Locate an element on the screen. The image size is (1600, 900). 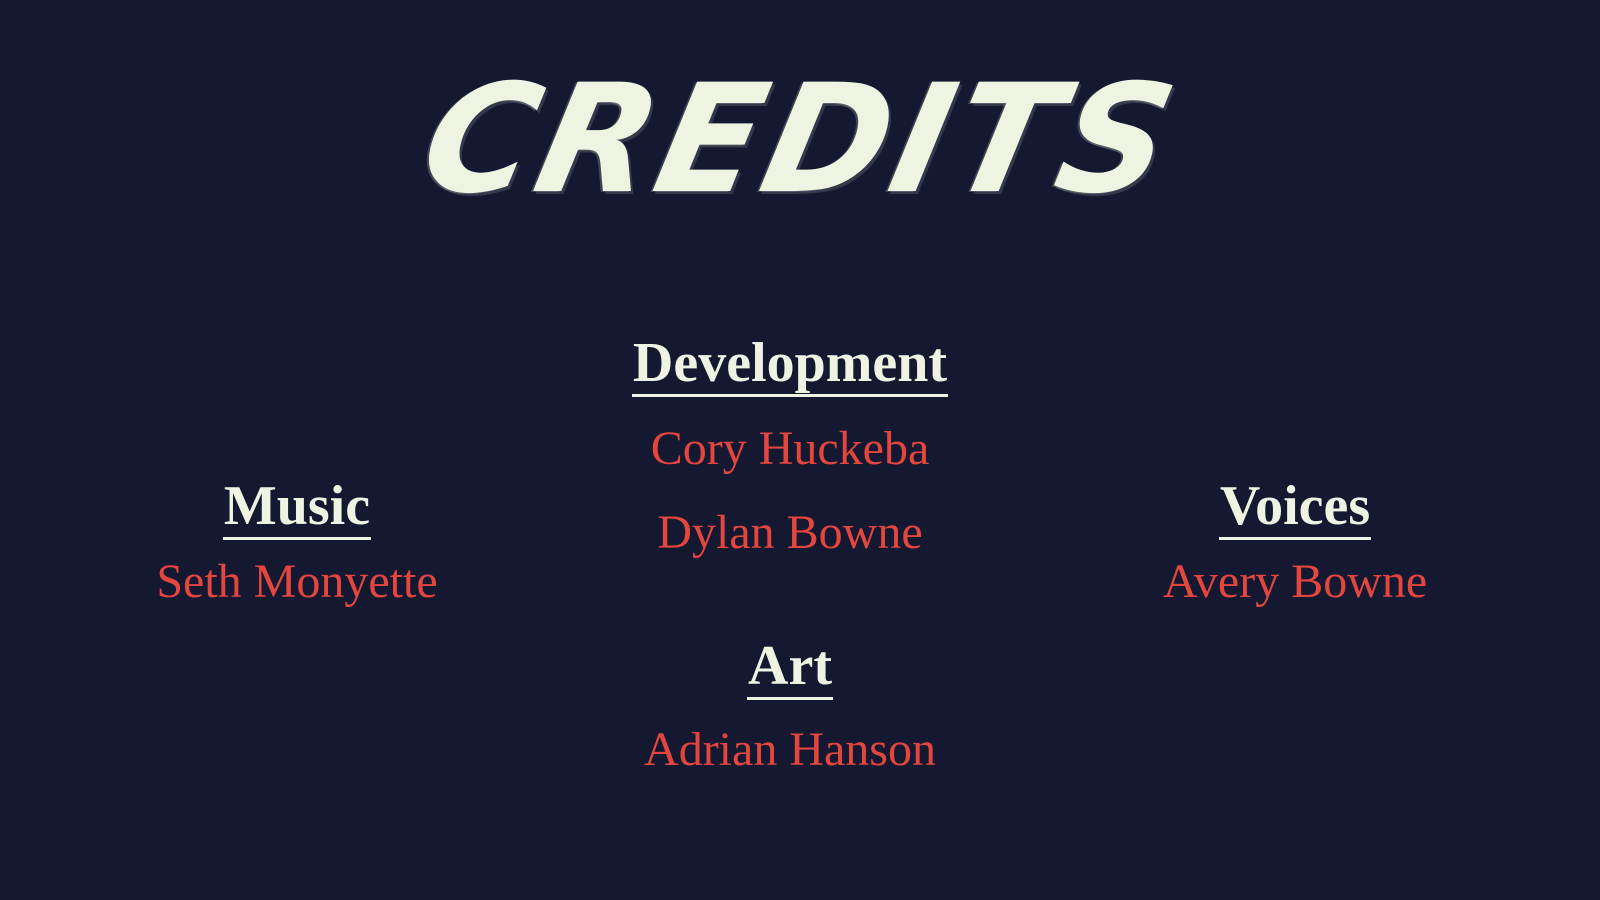
section-music: Music Seth Monyette is located at coordinates (297, 542).